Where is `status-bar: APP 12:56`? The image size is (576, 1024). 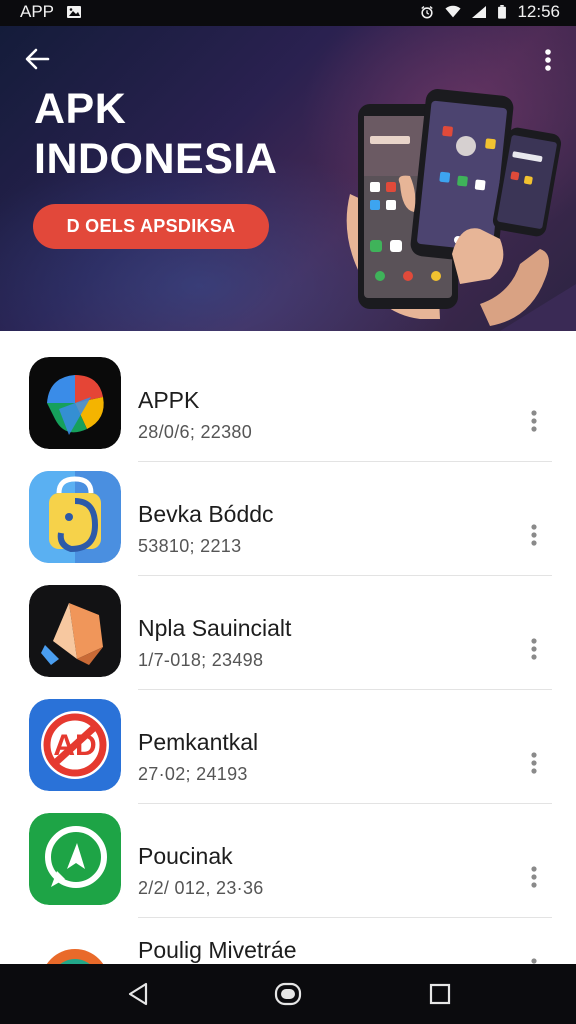
status-bar: APP 12:56 is located at coordinates (288, 13).